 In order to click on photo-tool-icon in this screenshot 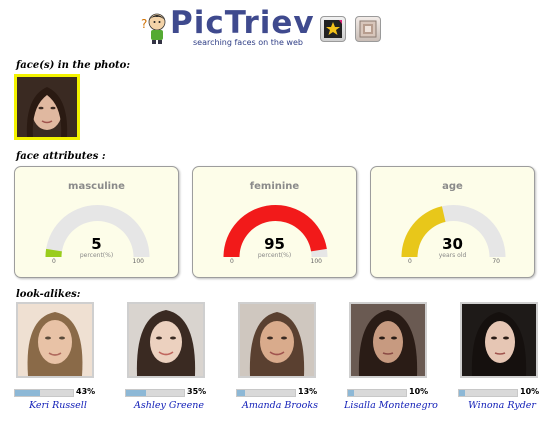, I will do `click(368, 29)`.